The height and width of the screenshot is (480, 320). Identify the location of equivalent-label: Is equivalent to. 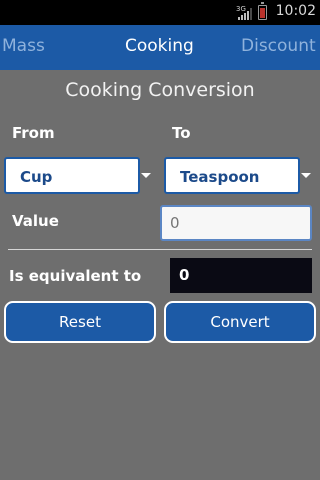
(75, 276).